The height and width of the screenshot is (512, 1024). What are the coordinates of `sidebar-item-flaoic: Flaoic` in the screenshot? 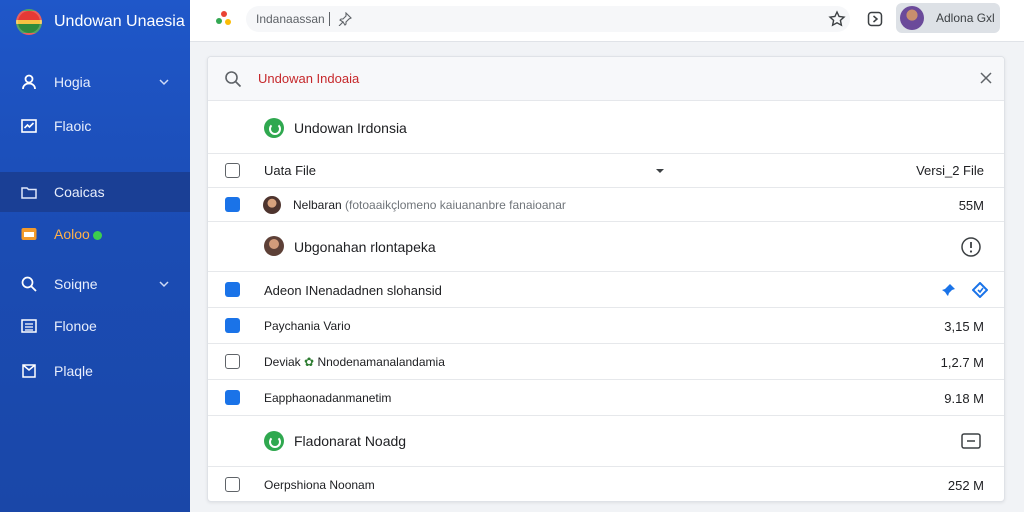 It's located at (95, 126).